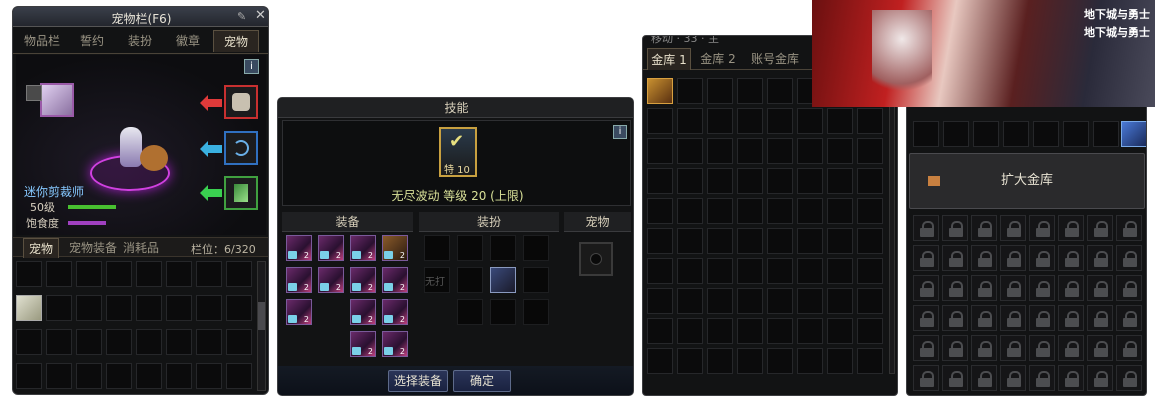 This screenshot has height=405, width=1155. Describe the element at coordinates (241, 102) in the screenshot. I see `pet-equip-slot-red` at that location.